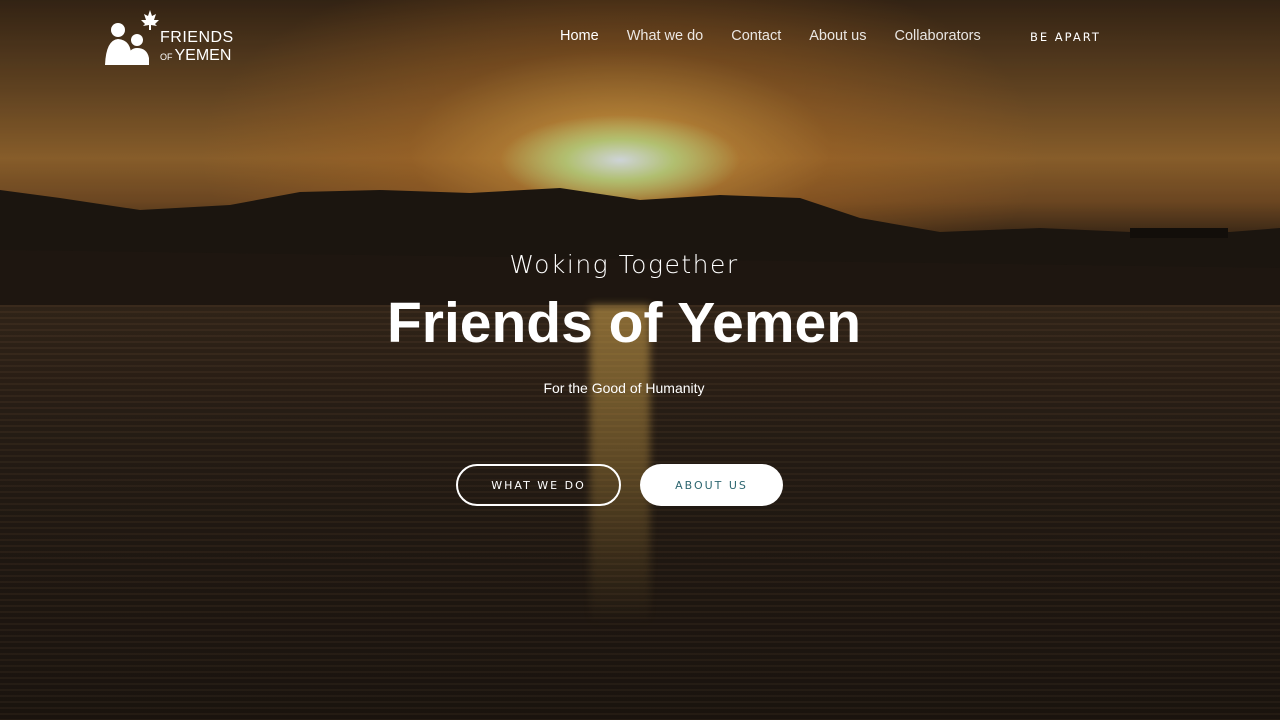  I want to click on nav-home: Home, so click(579, 36).